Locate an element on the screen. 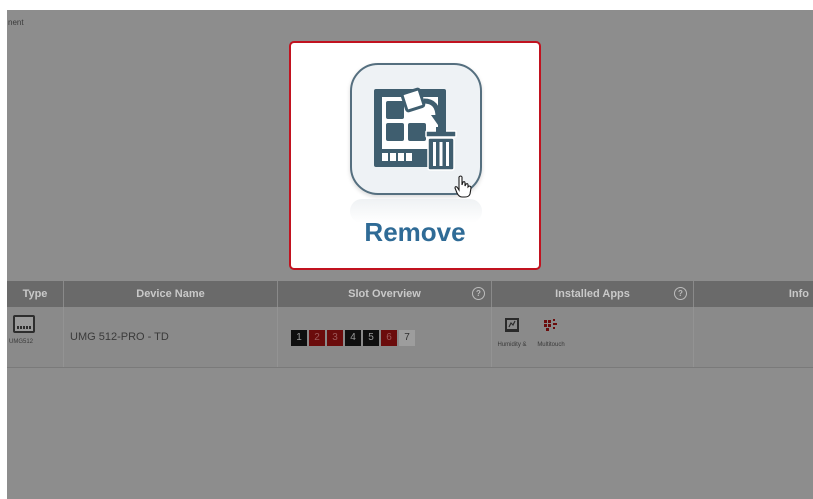 This screenshot has width=813, height=499. installed-app-label: Humidity & is located at coordinates (512, 345).